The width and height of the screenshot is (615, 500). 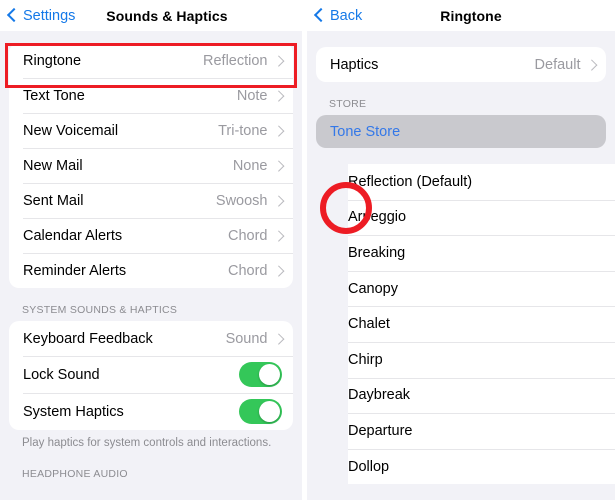 What do you see at coordinates (557, 64) in the screenshot?
I see `row-value: Default` at bounding box center [557, 64].